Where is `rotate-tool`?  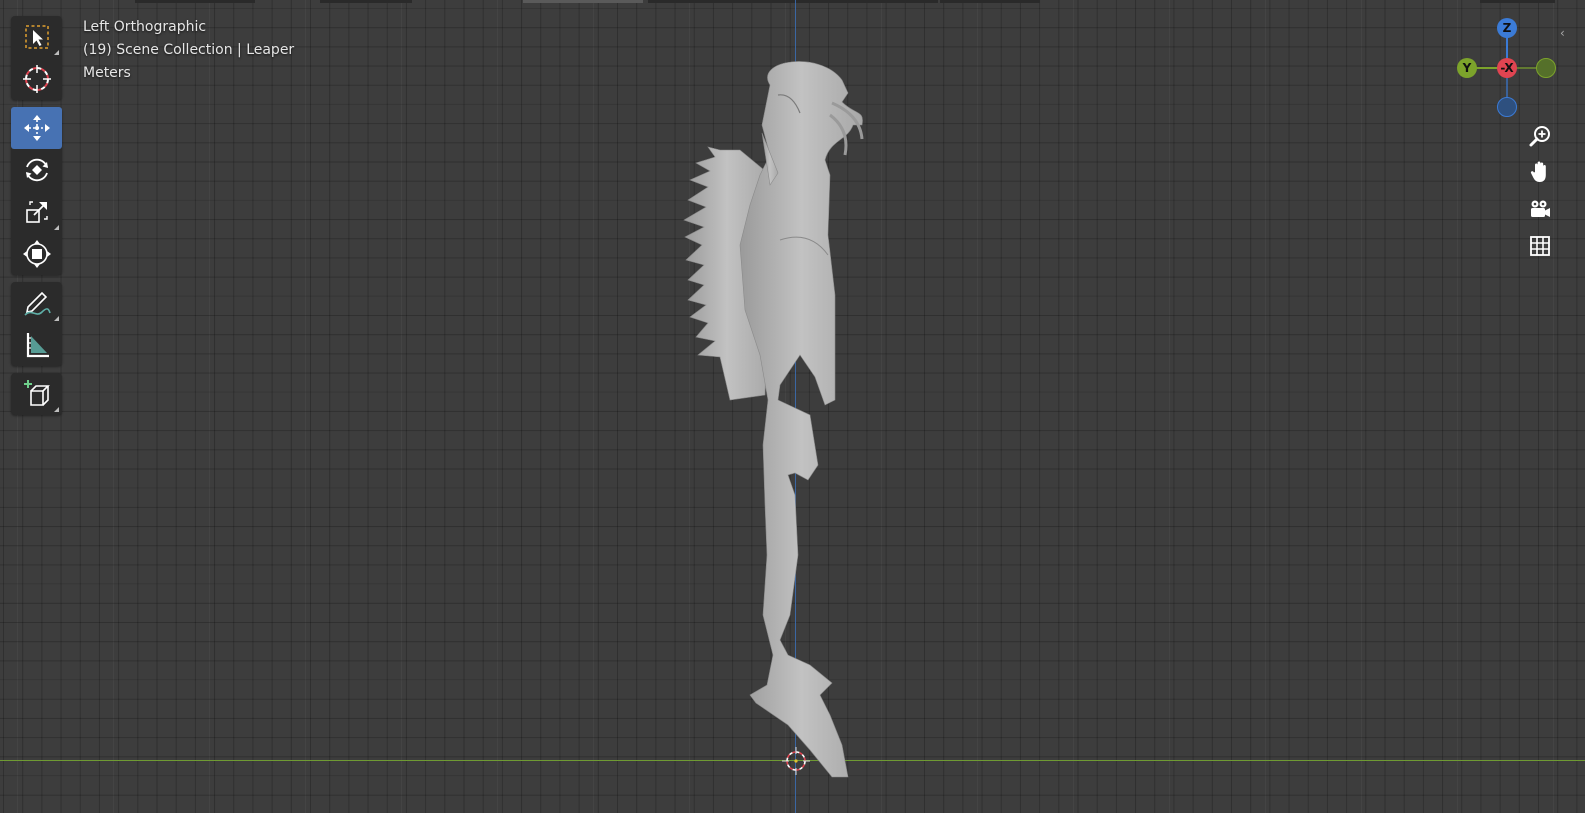
rotate-tool is located at coordinates (36, 170).